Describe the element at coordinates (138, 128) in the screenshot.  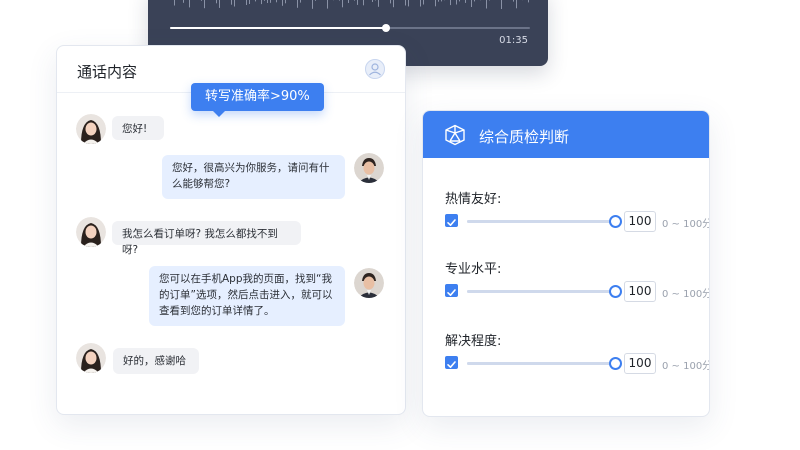
I see `chat-message-customer: 您好!` at that location.